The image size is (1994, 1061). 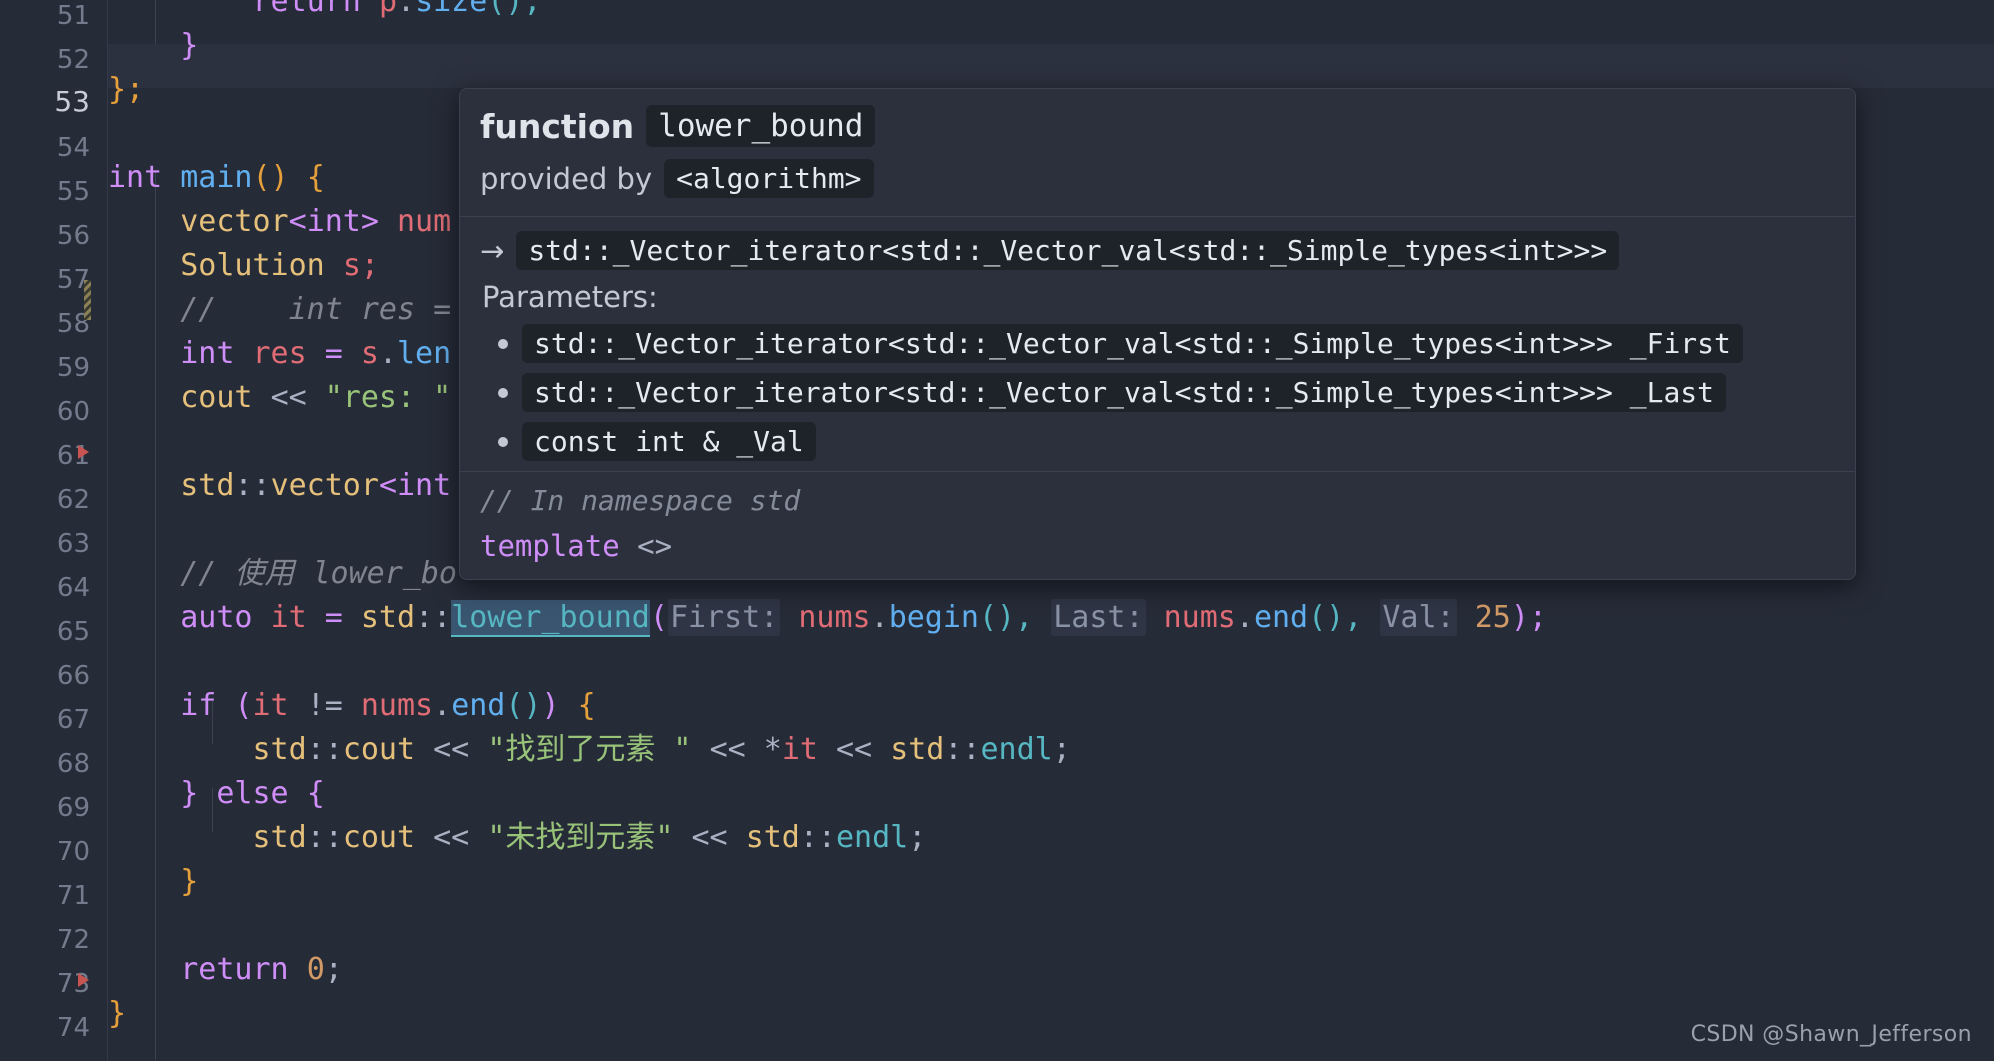 What do you see at coordinates (1166, 441) in the screenshot?
I see `tooltip-parameter-item: const int & _Val` at bounding box center [1166, 441].